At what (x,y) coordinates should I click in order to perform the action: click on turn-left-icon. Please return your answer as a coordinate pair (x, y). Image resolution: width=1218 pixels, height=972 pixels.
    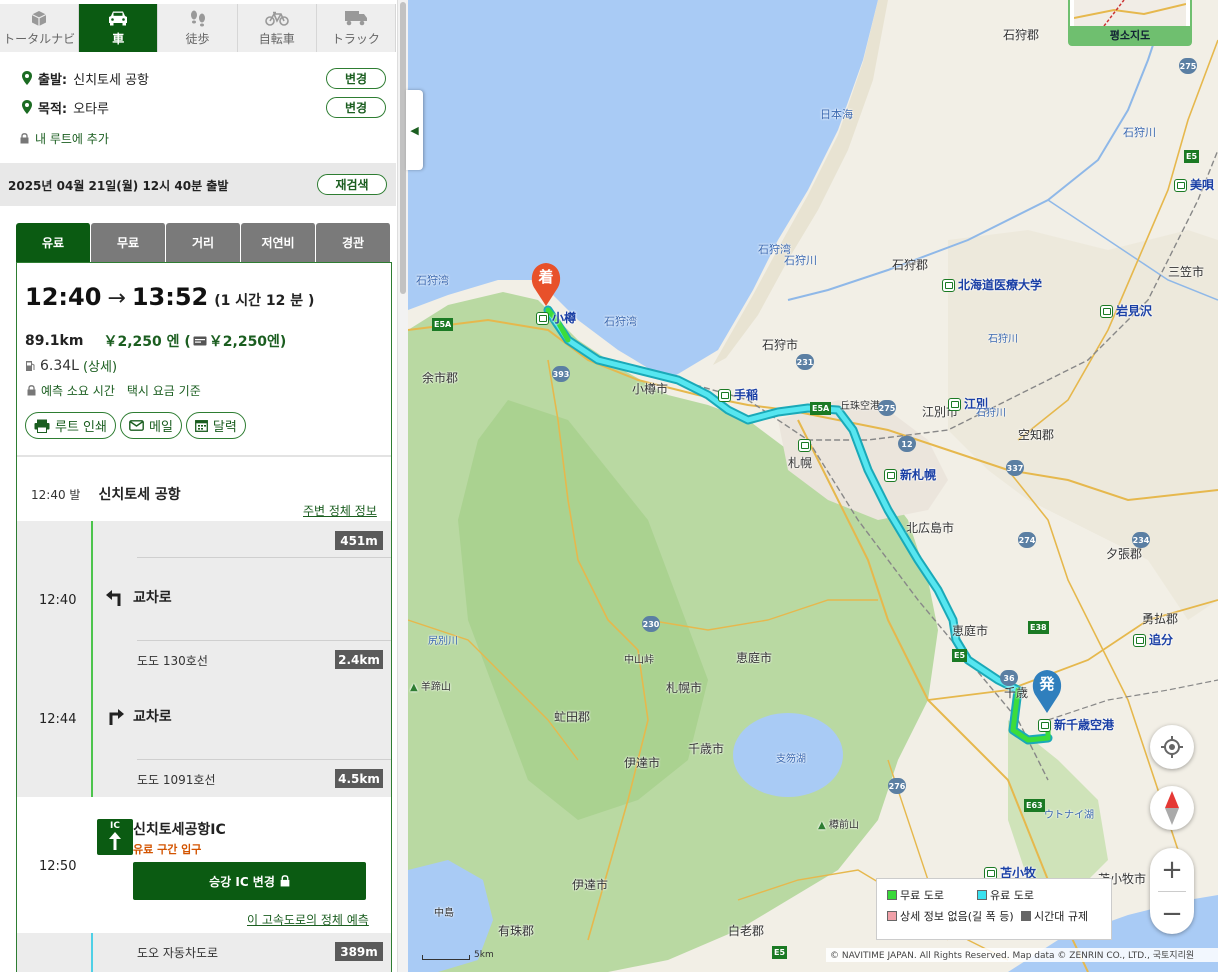
    Looking at the image, I should click on (113, 598).